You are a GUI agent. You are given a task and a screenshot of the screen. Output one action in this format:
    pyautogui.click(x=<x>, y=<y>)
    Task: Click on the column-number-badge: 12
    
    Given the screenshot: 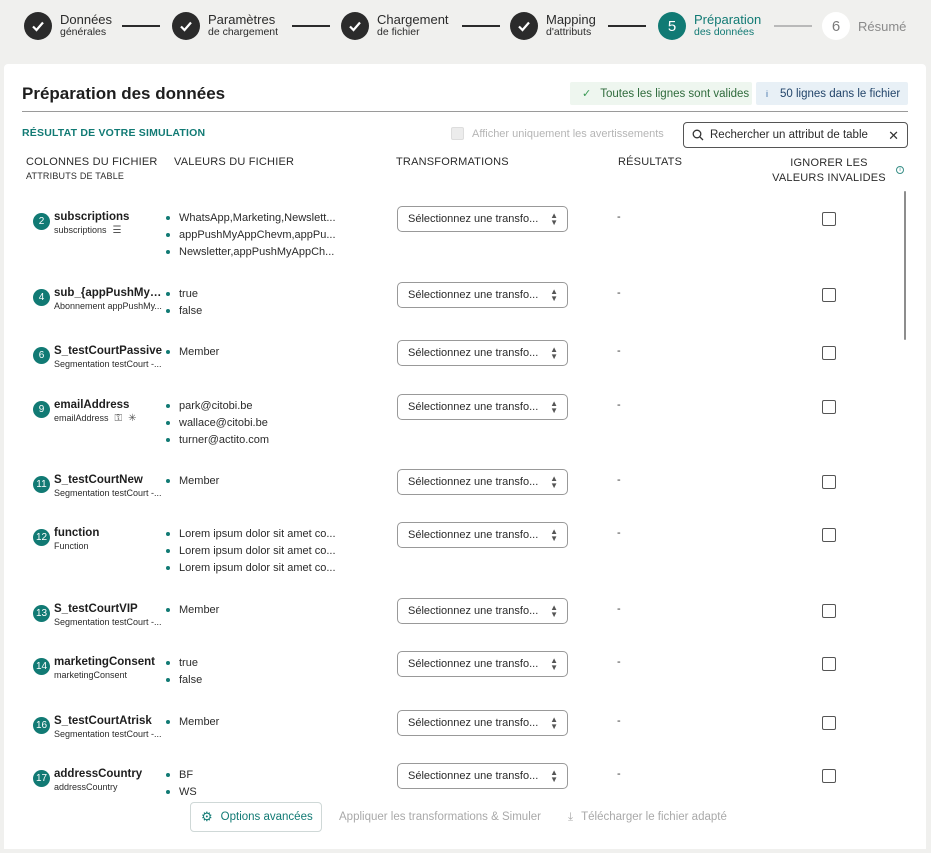 What is the action you would take?
    pyautogui.click(x=41, y=537)
    